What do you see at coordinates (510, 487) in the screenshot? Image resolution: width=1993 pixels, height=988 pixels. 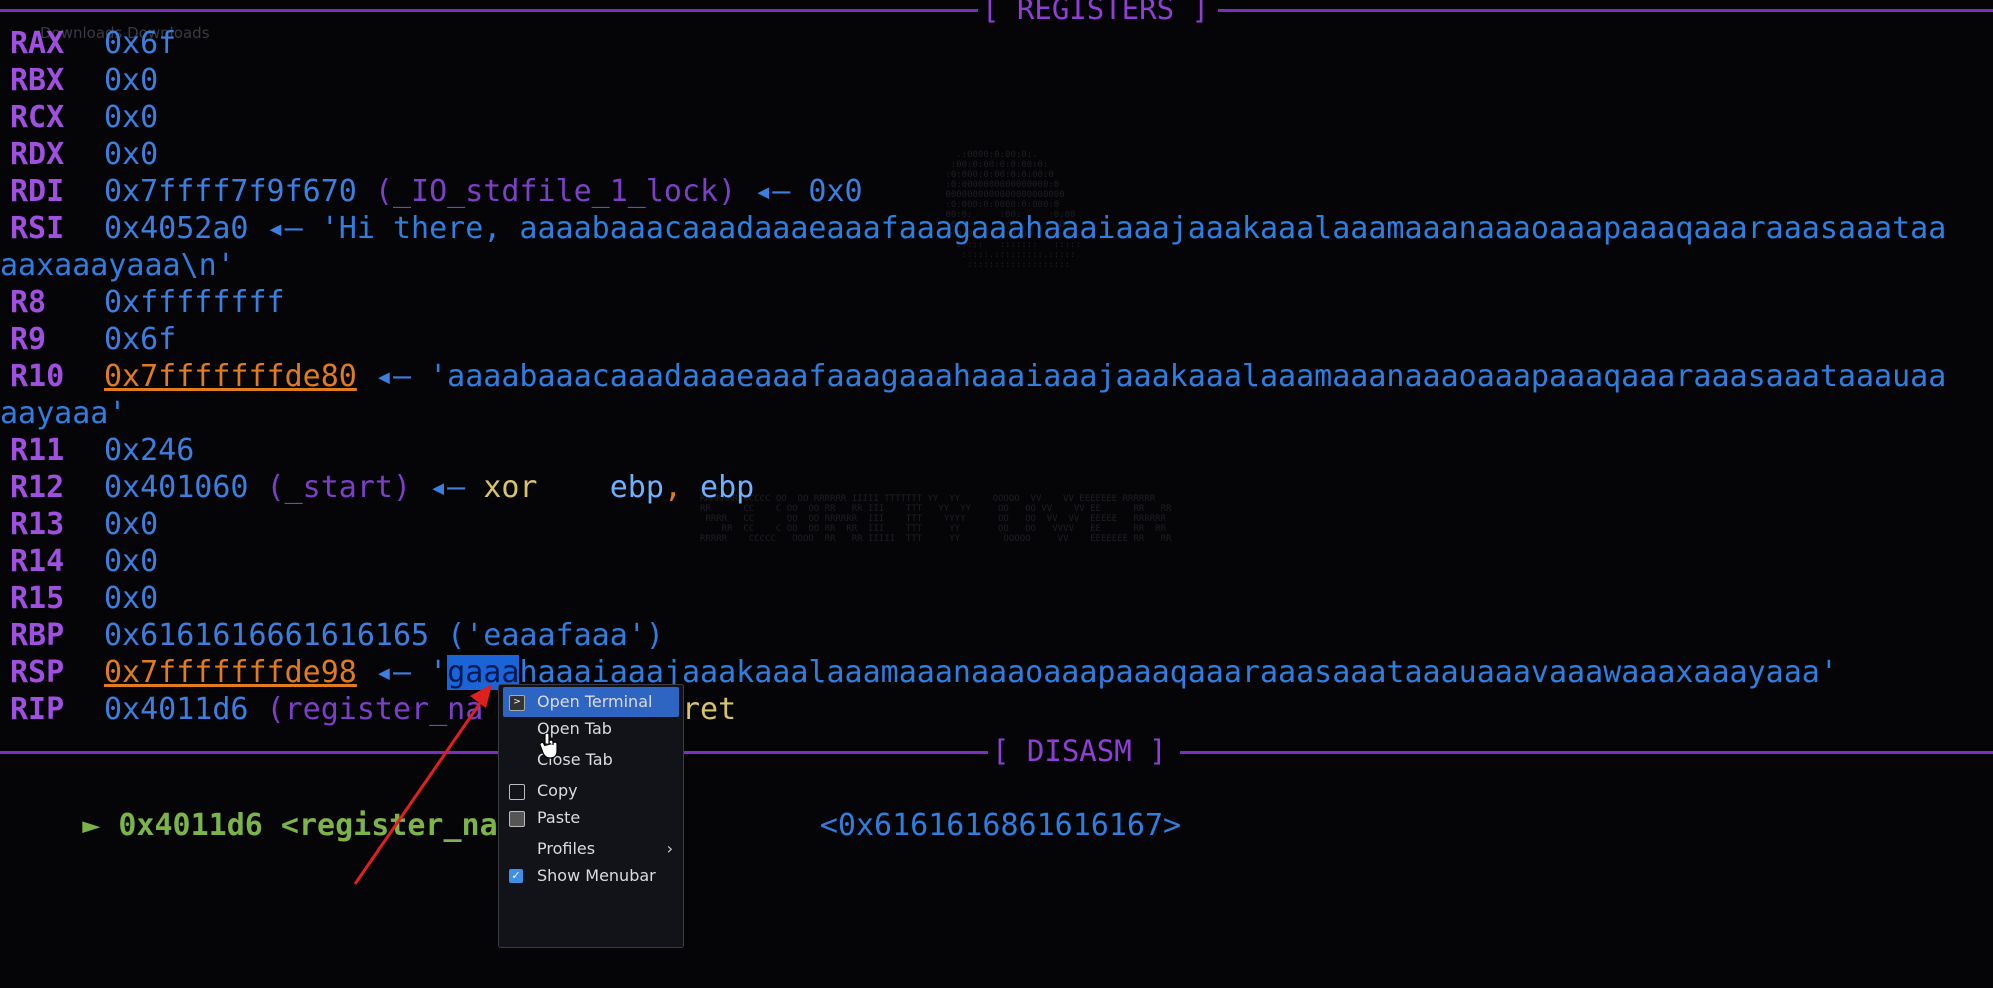 I see `register-value-part: xor` at bounding box center [510, 487].